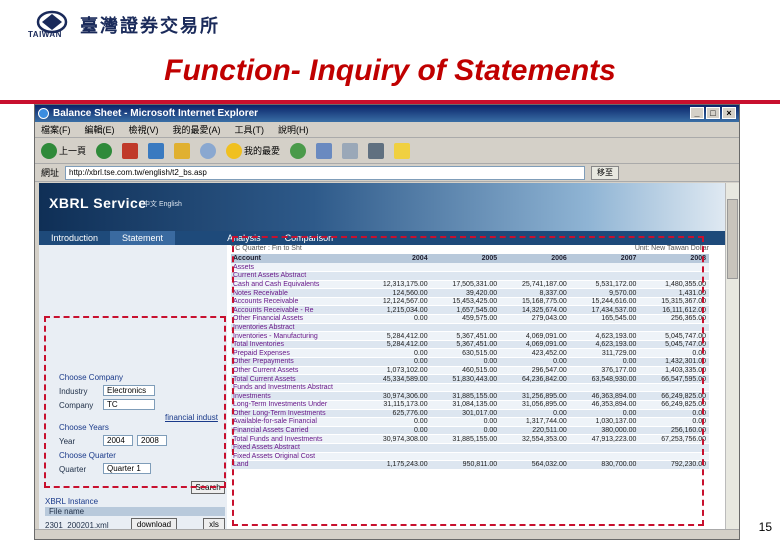 Image resolution: width=780 pixels, height=540 pixels. What do you see at coordinates (74, 238) in the screenshot?
I see `nav-introduction: Introduction` at bounding box center [74, 238].